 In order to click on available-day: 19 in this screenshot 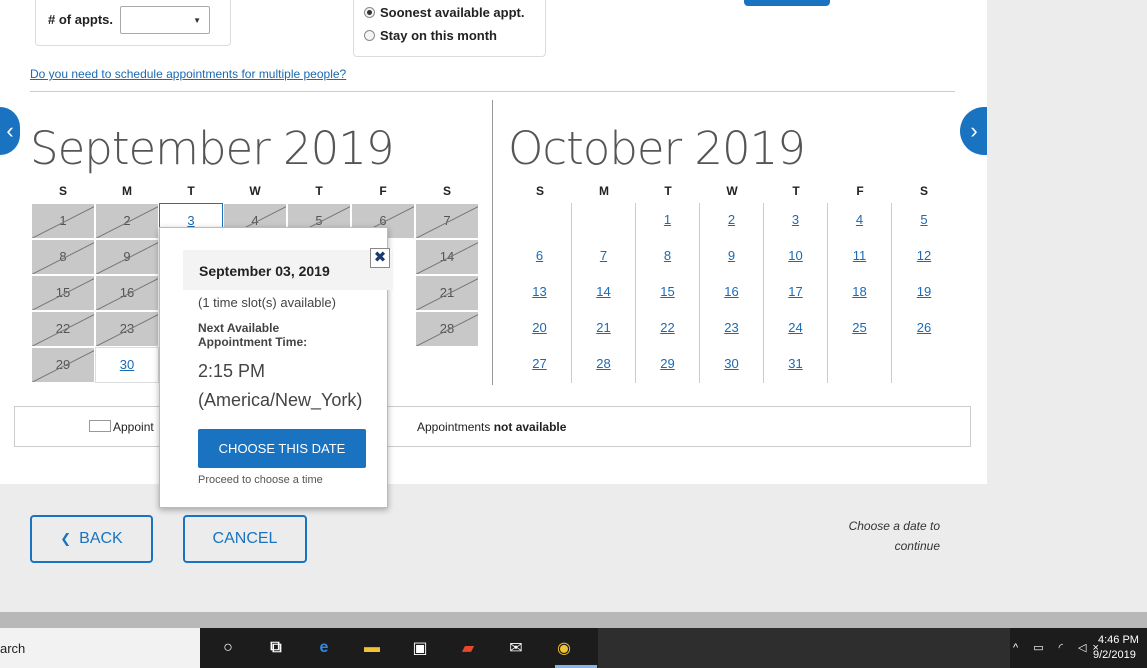, I will do `click(924, 293)`.